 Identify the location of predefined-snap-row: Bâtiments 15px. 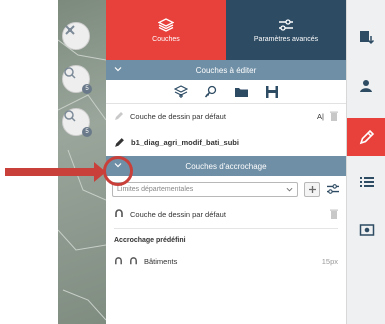
(226, 261).